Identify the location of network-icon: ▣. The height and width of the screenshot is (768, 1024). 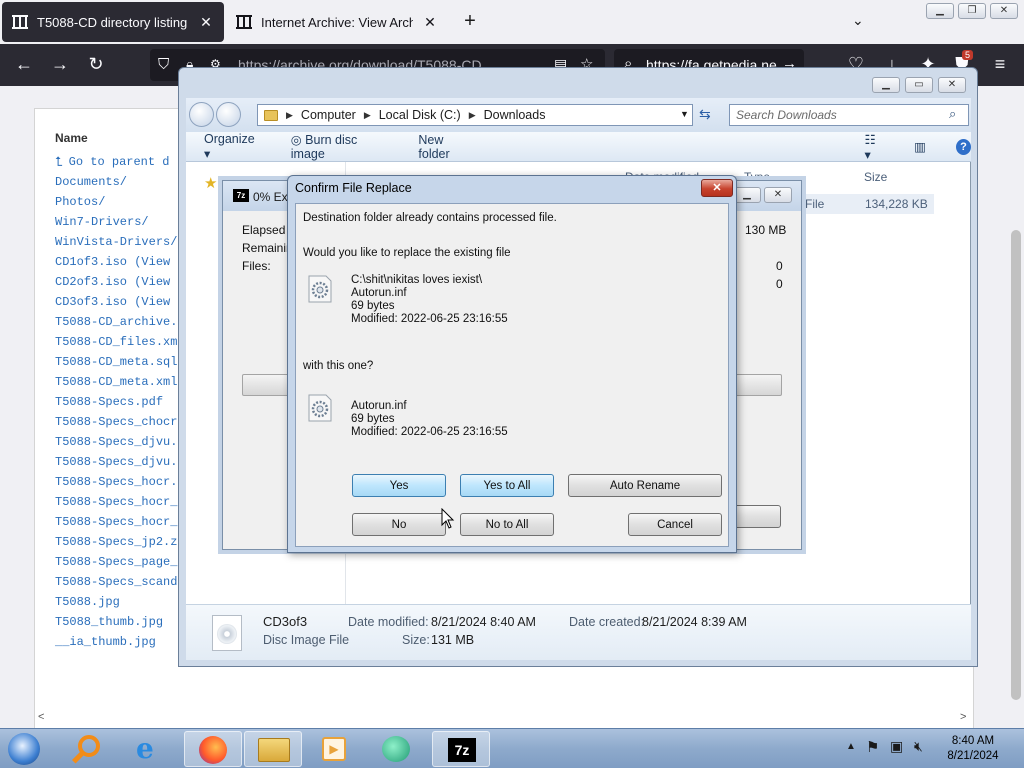
(896, 746).